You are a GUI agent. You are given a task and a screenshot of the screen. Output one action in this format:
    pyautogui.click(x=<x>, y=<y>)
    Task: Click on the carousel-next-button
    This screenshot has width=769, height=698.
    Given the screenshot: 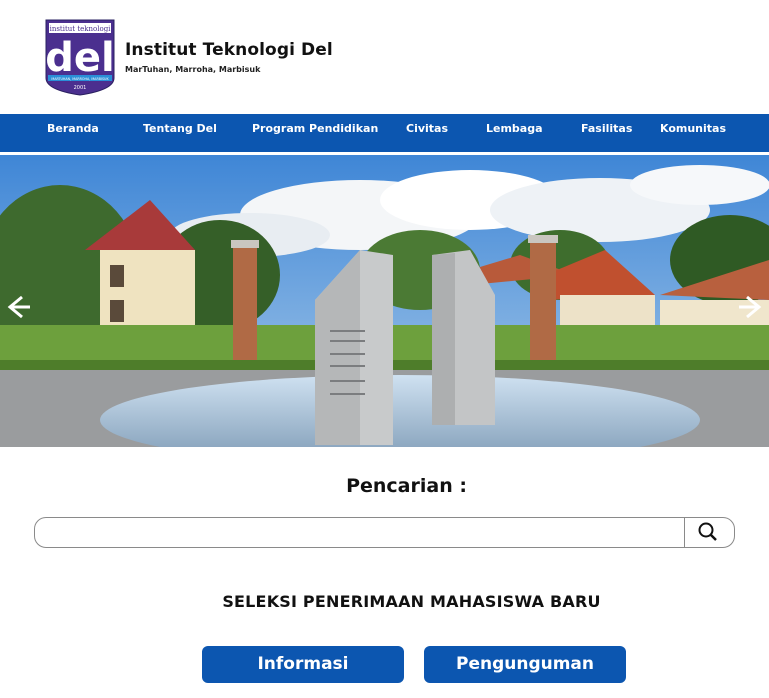 What is the action you would take?
    pyautogui.click(x=751, y=307)
    